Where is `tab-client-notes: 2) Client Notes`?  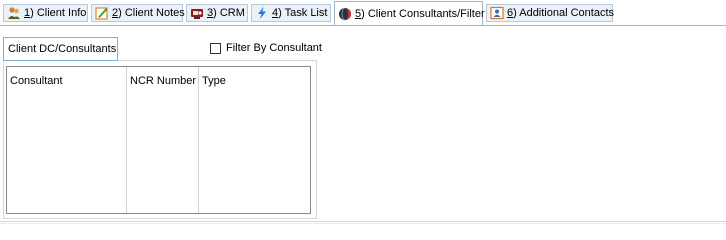
tab-client-notes: 2) Client Notes is located at coordinates (138, 13).